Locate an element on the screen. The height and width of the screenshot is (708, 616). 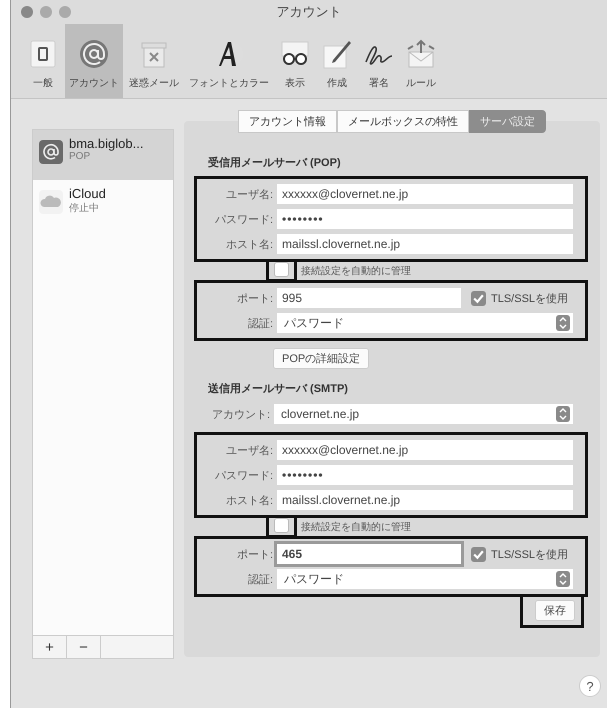
account-dropdown: clovernet.ne.jp is located at coordinates (423, 414).